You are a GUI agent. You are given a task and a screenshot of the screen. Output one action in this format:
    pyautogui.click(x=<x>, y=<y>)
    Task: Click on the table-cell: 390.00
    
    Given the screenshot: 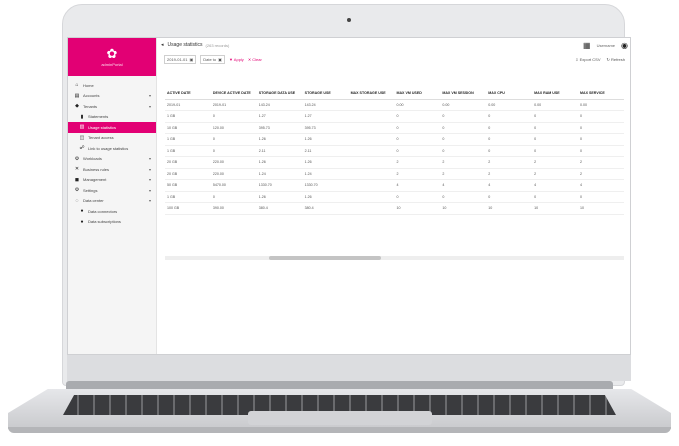 What is the action you would take?
    pyautogui.click(x=233, y=208)
    